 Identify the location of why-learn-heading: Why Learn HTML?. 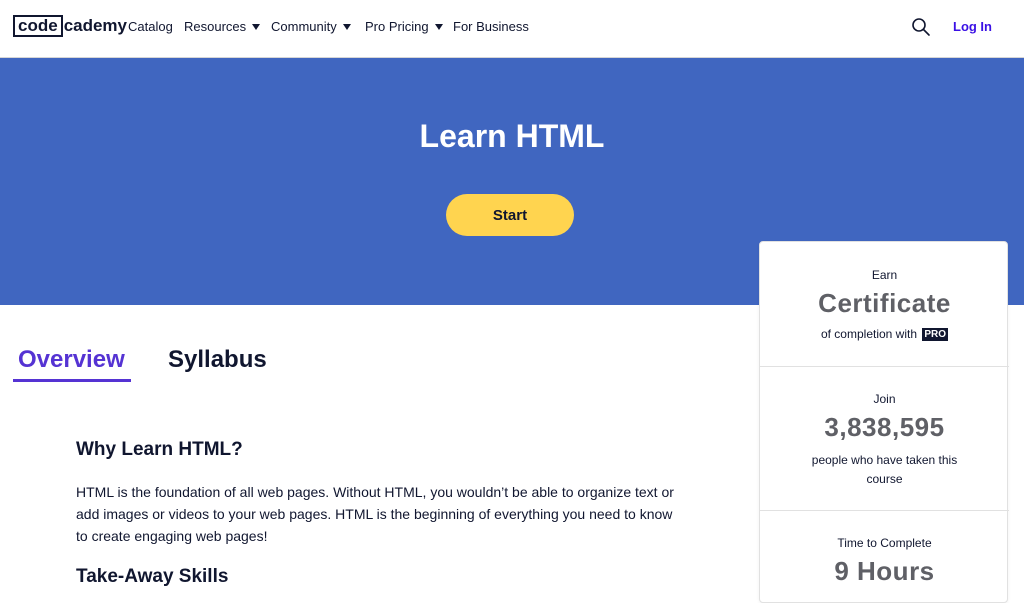
(159, 449).